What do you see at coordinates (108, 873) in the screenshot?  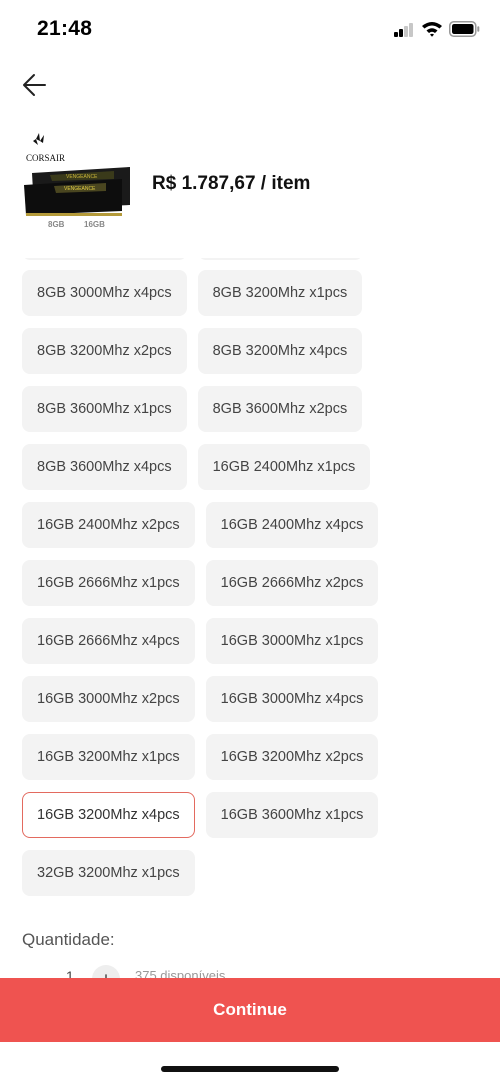 I see `option-chip: 32GB 3200Mhz x1pcs` at bounding box center [108, 873].